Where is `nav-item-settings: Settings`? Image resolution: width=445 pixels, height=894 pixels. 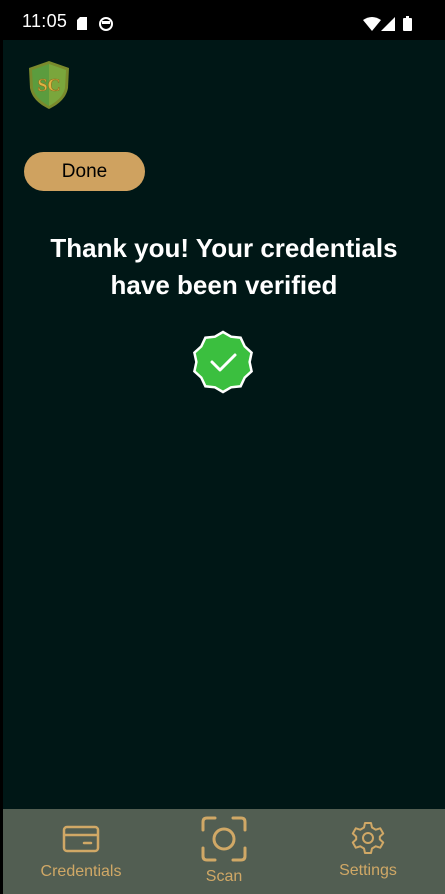
nav-item-settings: Settings is located at coordinates (368, 851).